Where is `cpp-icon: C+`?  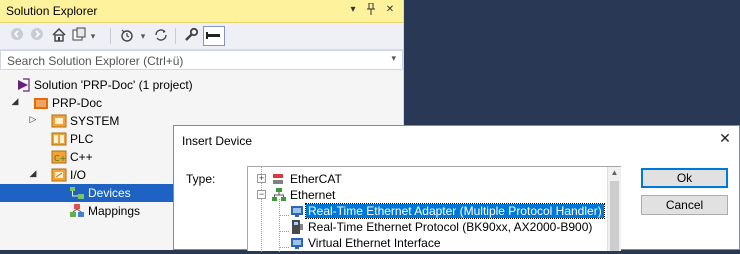 cpp-icon: C+ is located at coordinates (59, 157).